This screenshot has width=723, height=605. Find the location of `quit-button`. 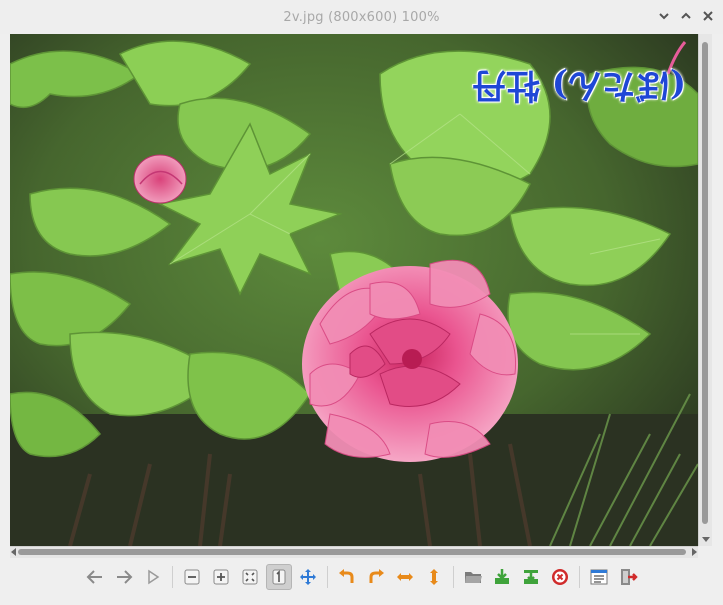

quit-button is located at coordinates (628, 577).